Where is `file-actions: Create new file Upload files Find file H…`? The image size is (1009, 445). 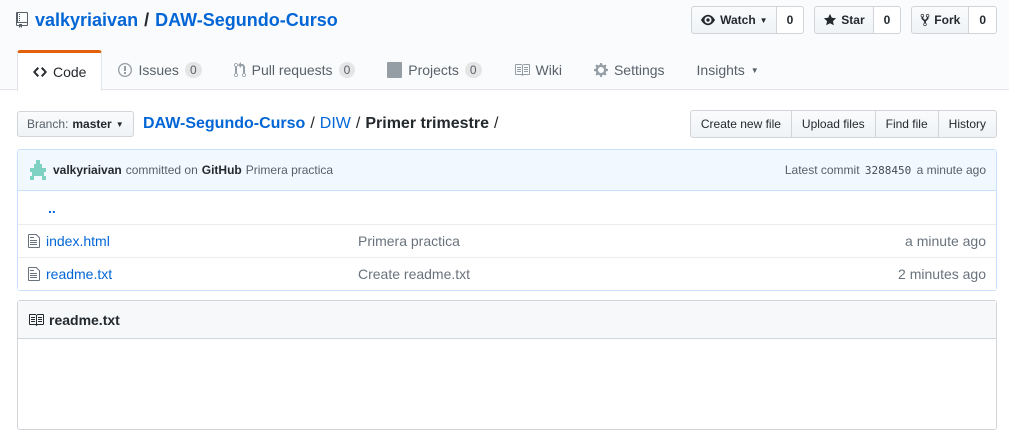 file-actions: Create new file Upload files Find file H… is located at coordinates (843, 124).